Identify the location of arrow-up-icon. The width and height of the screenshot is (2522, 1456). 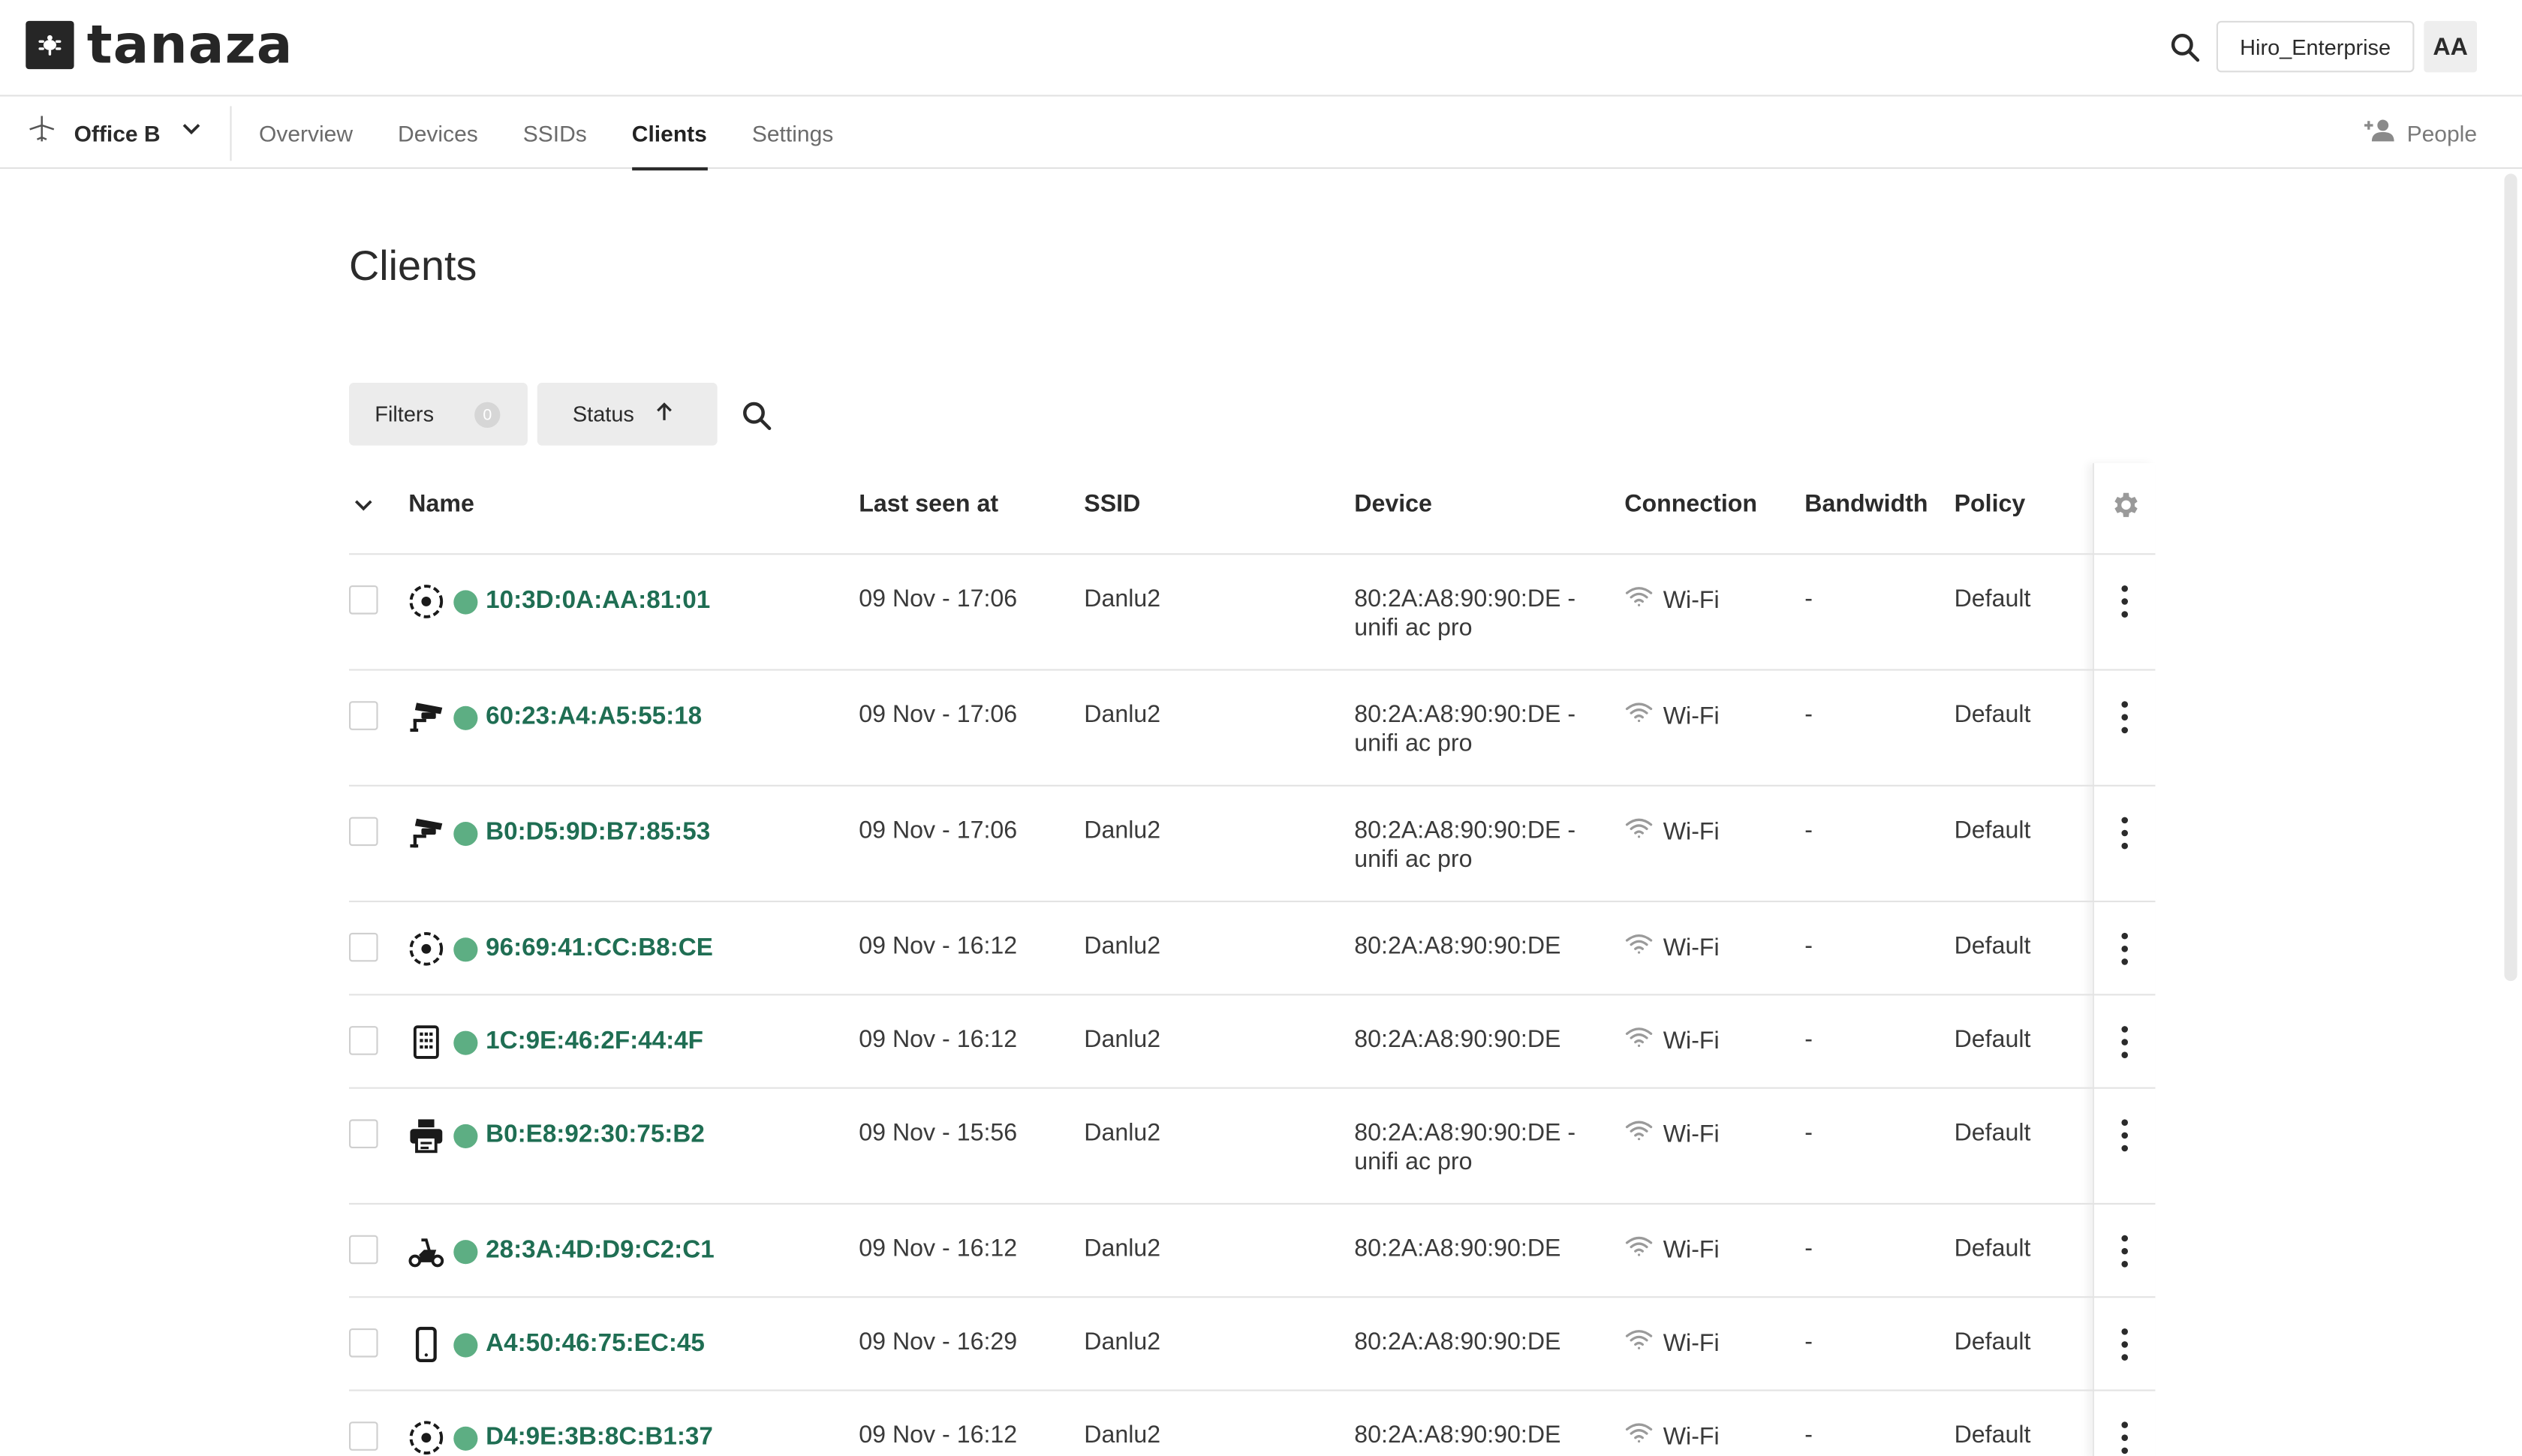
(655, 414).